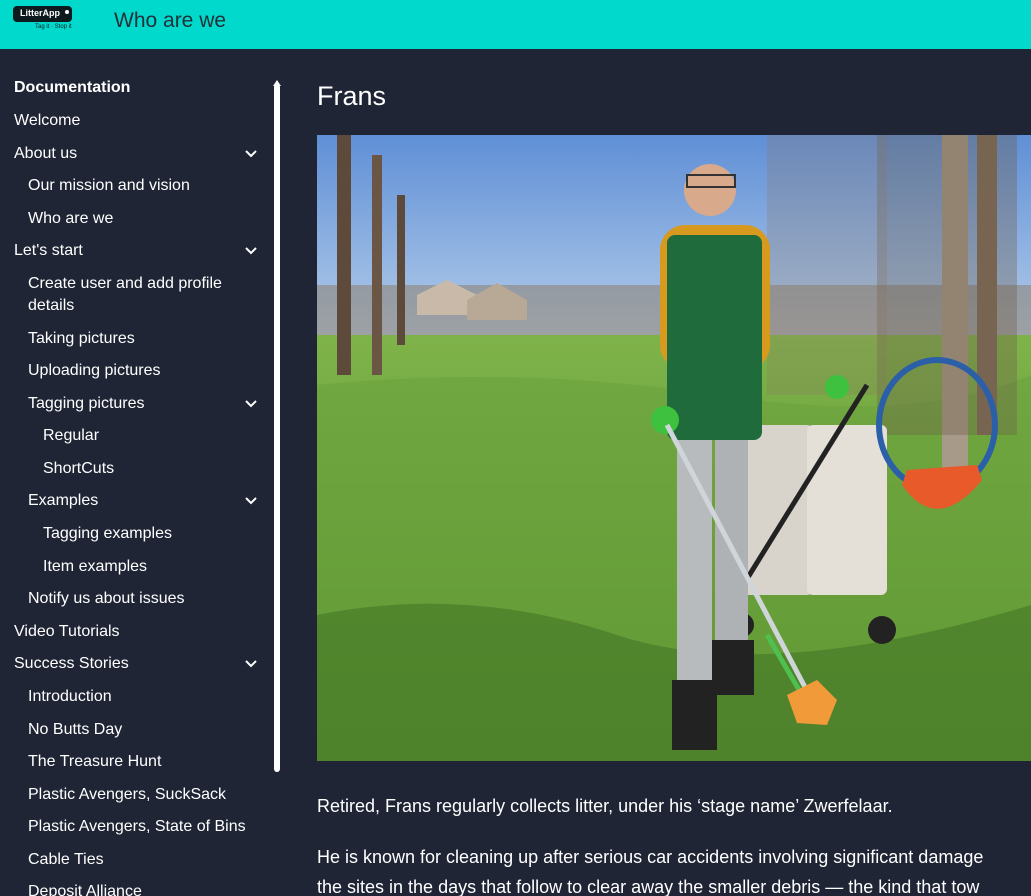  What do you see at coordinates (125, 284) in the screenshot?
I see `sidebar-item-create-user: Create user and add profile` at bounding box center [125, 284].